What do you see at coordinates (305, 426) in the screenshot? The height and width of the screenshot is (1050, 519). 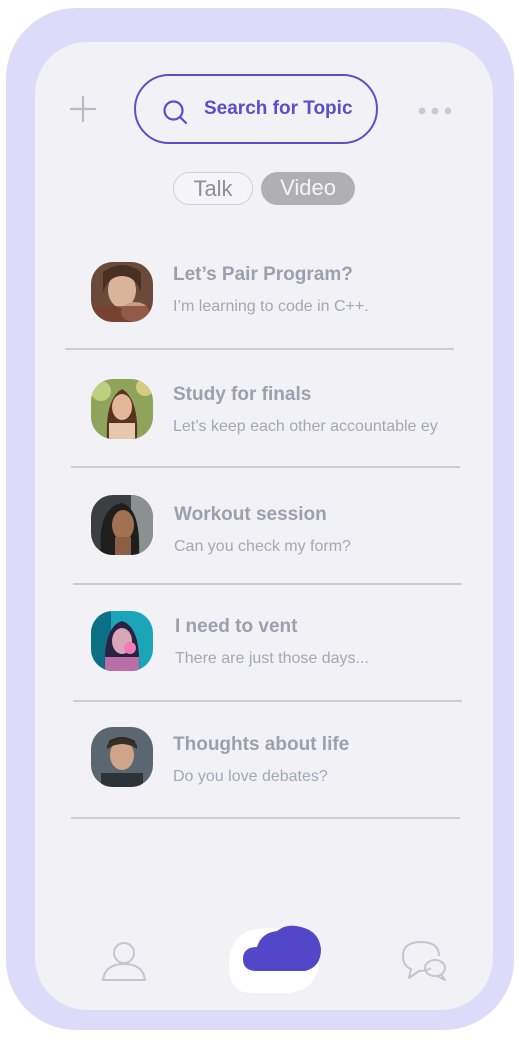 I see `topic-subtitle: Let’s keep each other accountable ey` at bounding box center [305, 426].